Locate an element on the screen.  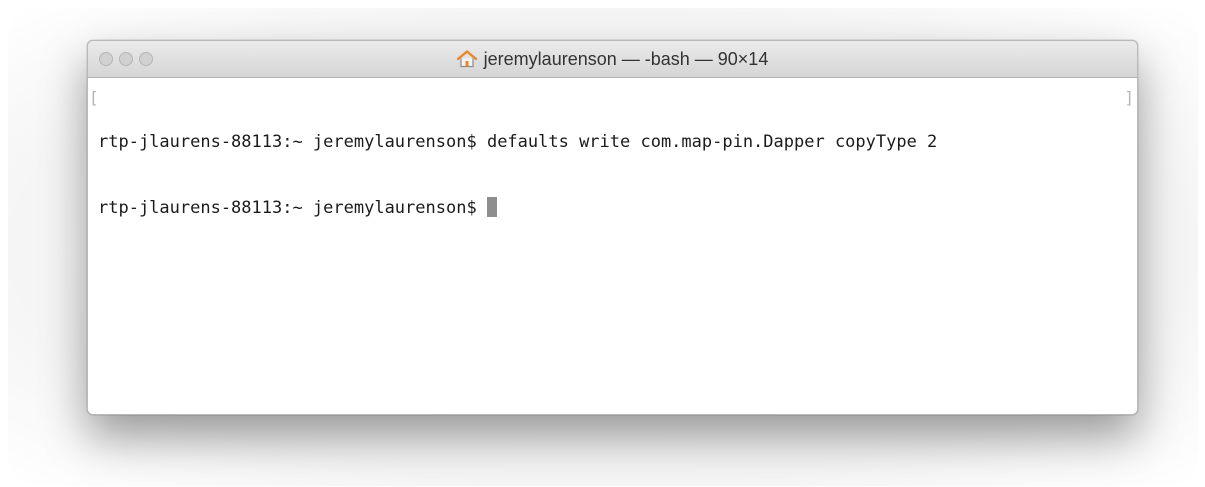
home-icon is located at coordinates (466, 59).